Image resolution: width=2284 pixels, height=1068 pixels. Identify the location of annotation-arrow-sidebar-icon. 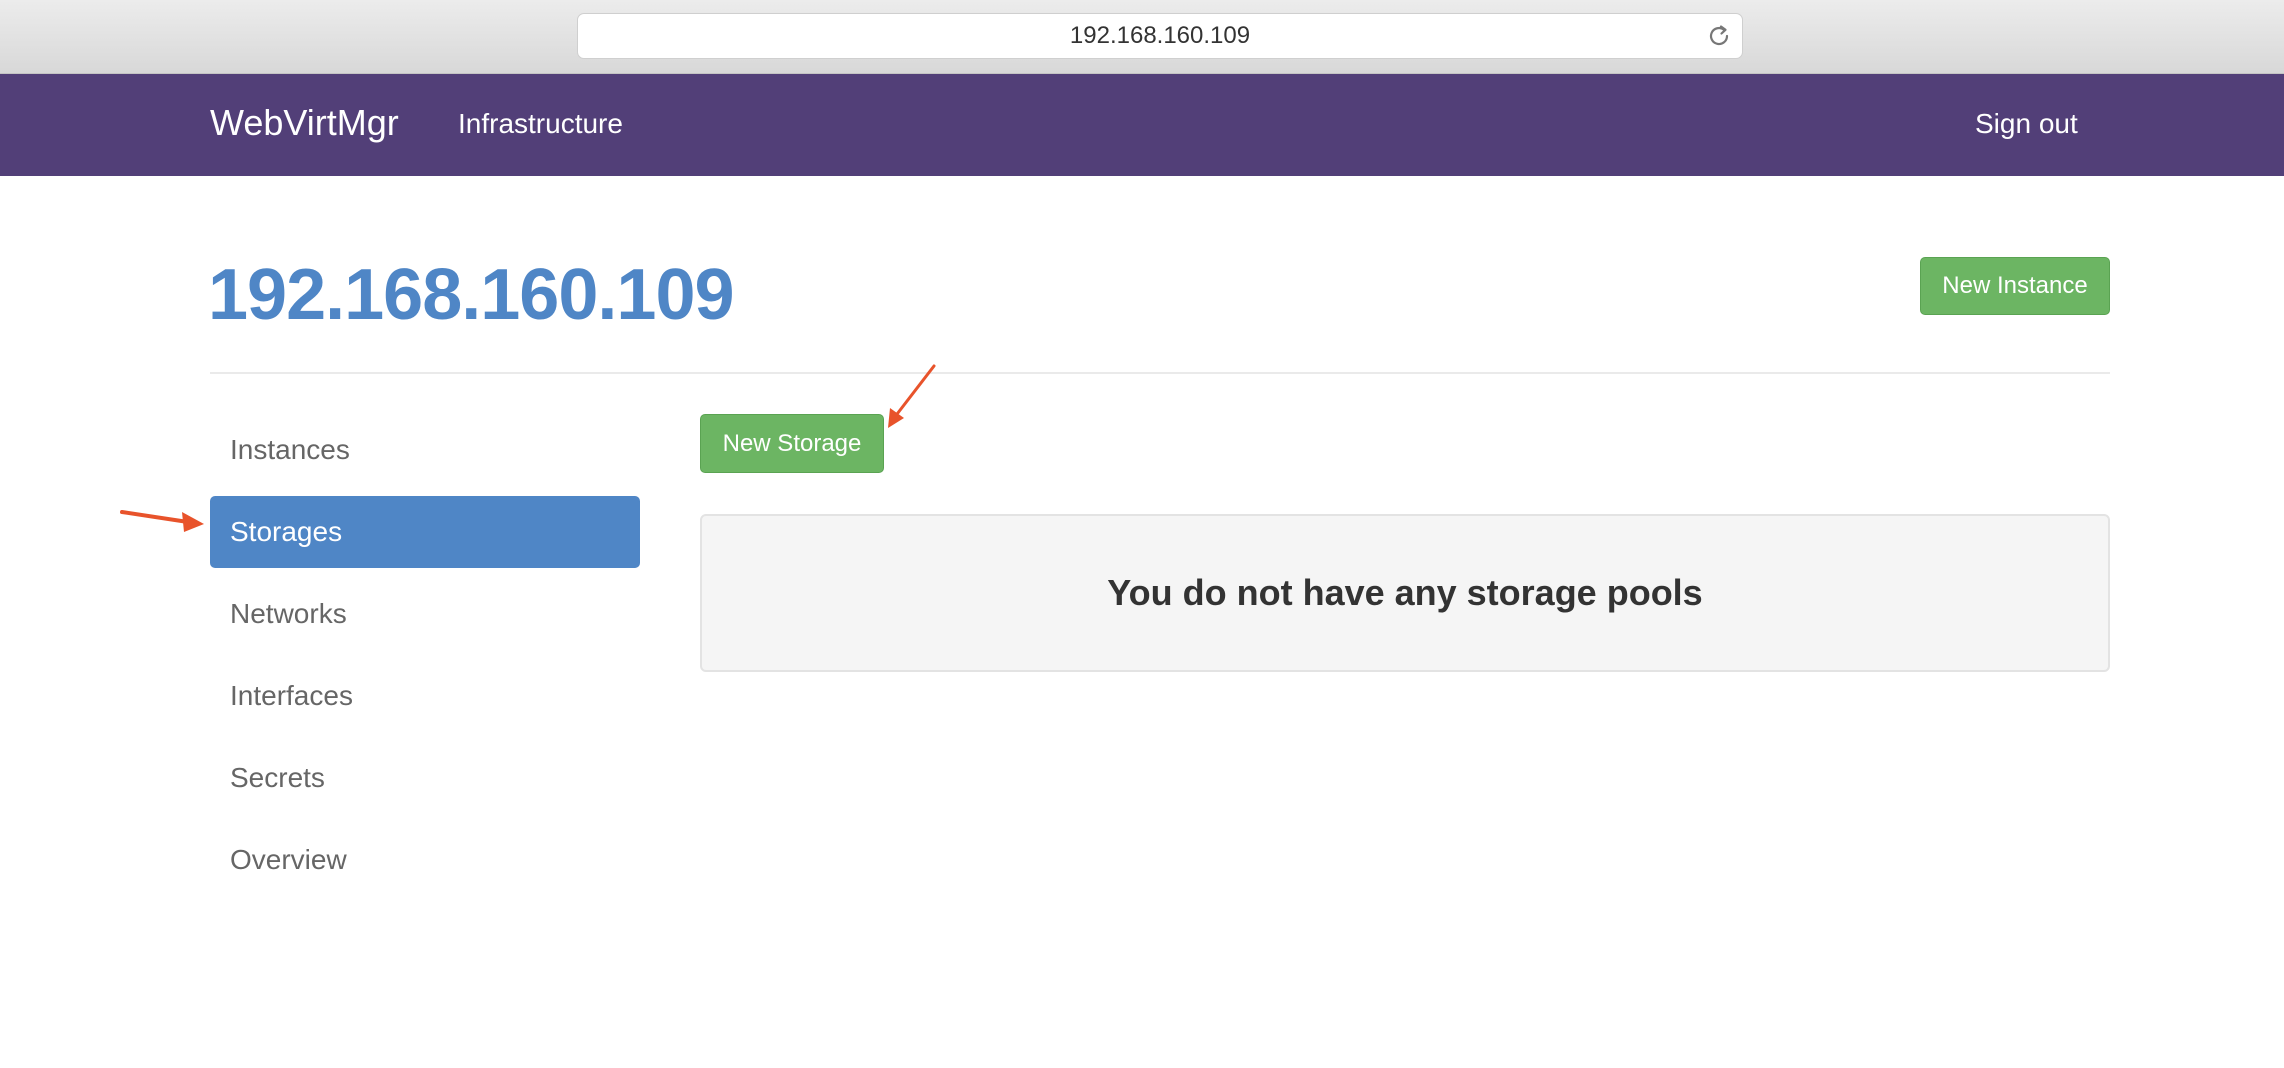
(162, 521).